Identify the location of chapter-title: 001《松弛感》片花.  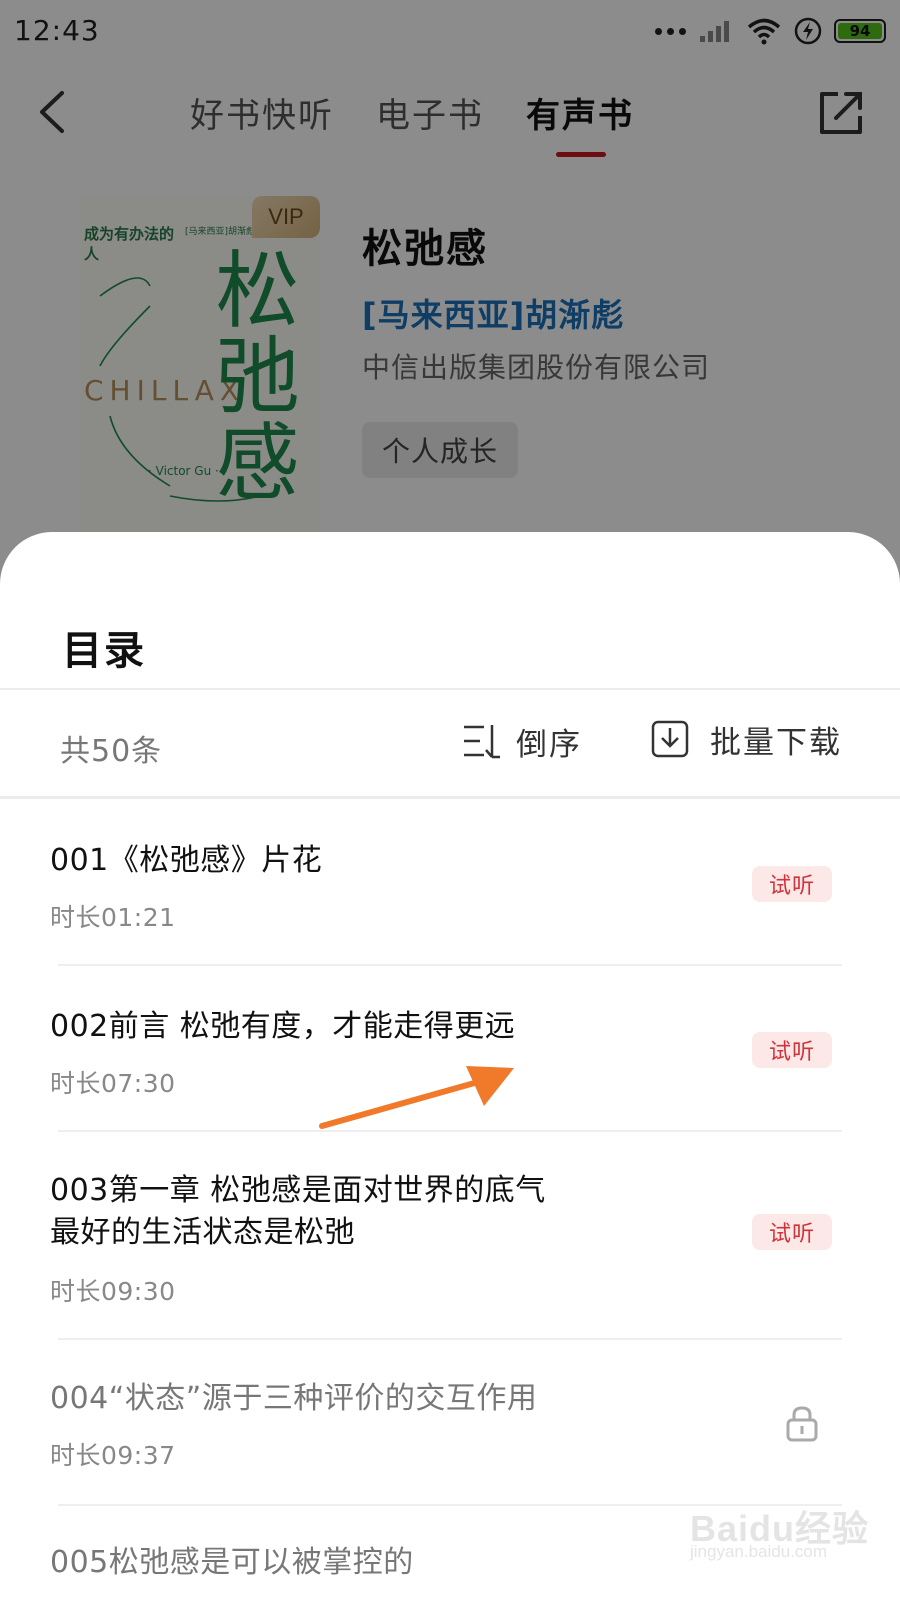
(186, 860).